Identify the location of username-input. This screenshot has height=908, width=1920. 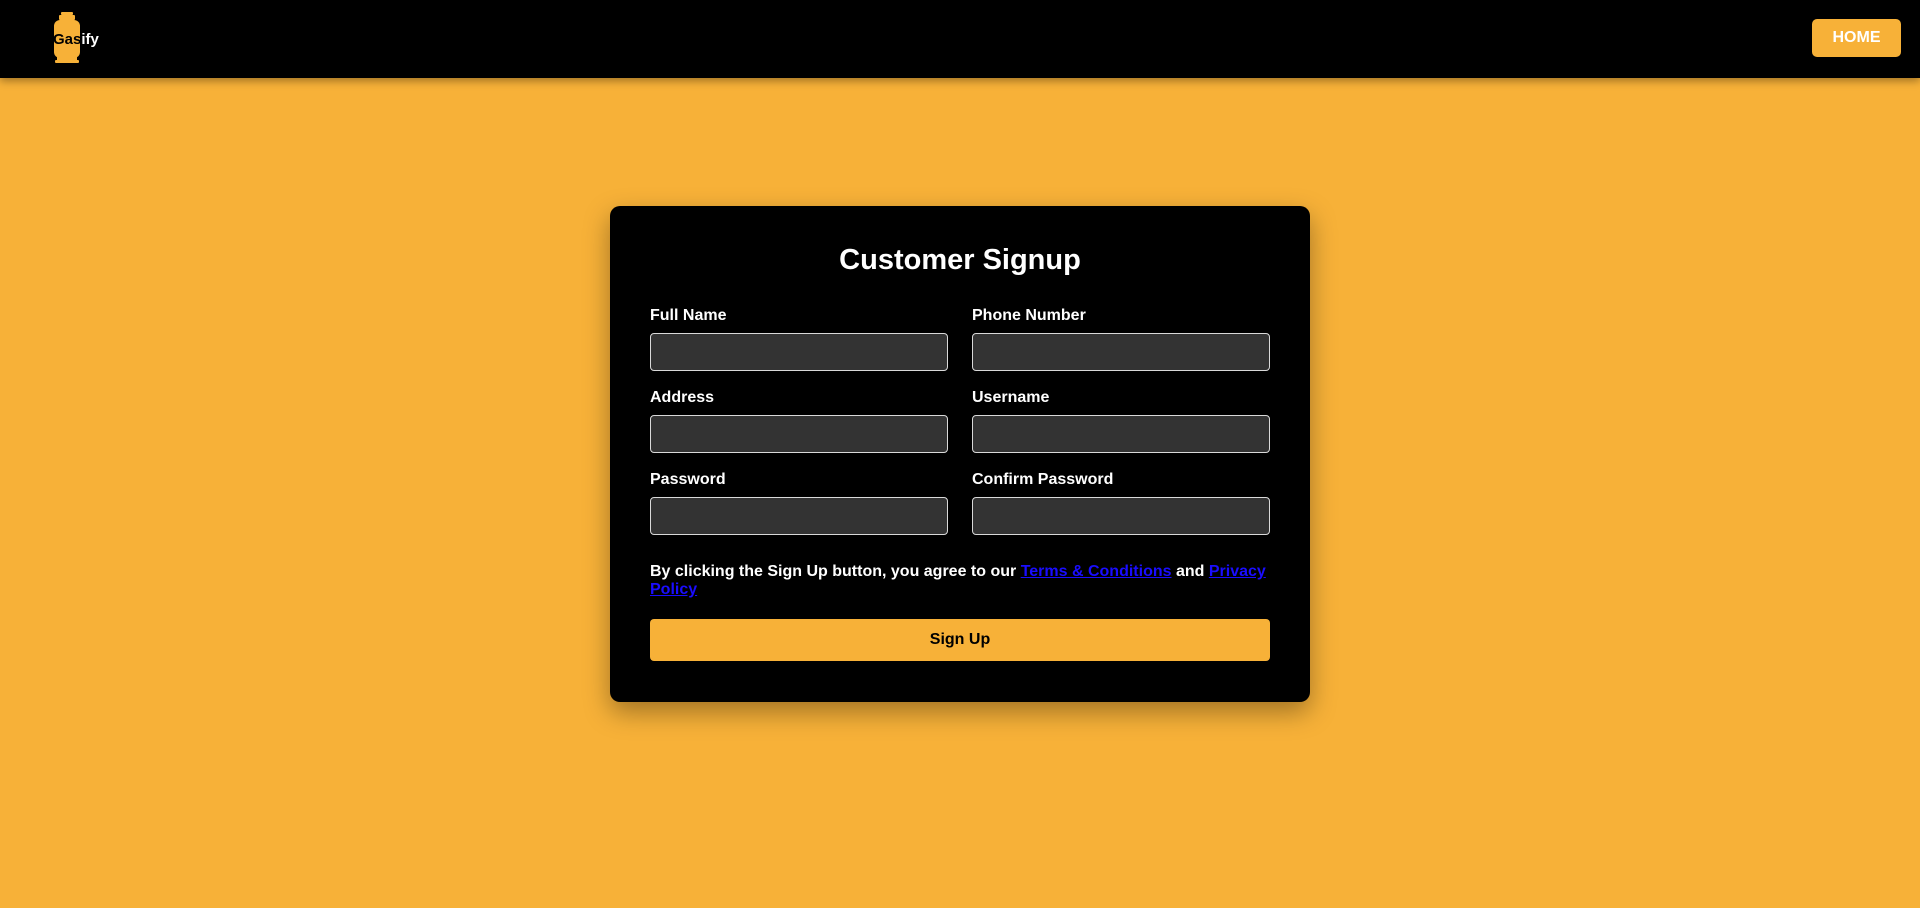
(1121, 434).